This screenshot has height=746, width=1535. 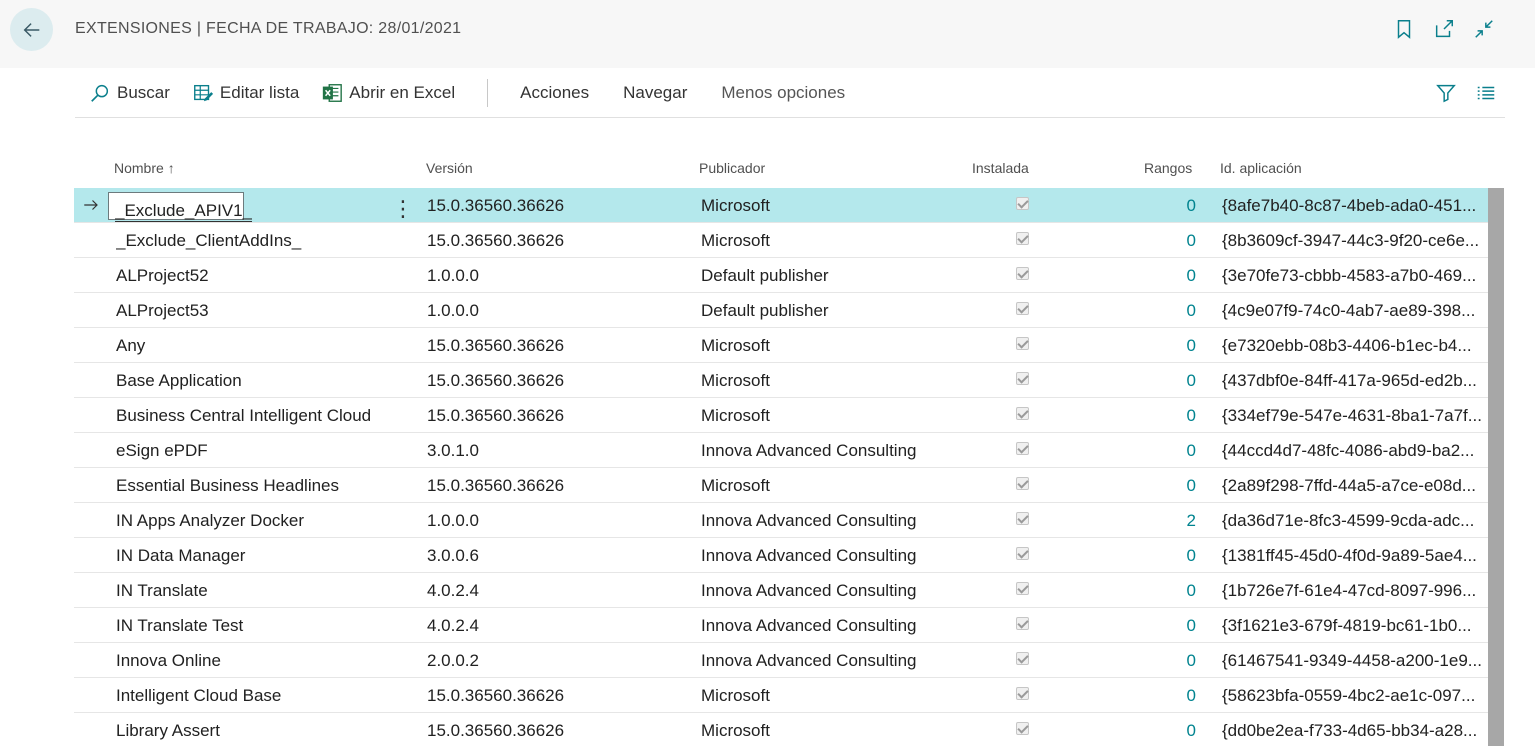 I want to click on collapse-icon, so click(x=1484, y=29).